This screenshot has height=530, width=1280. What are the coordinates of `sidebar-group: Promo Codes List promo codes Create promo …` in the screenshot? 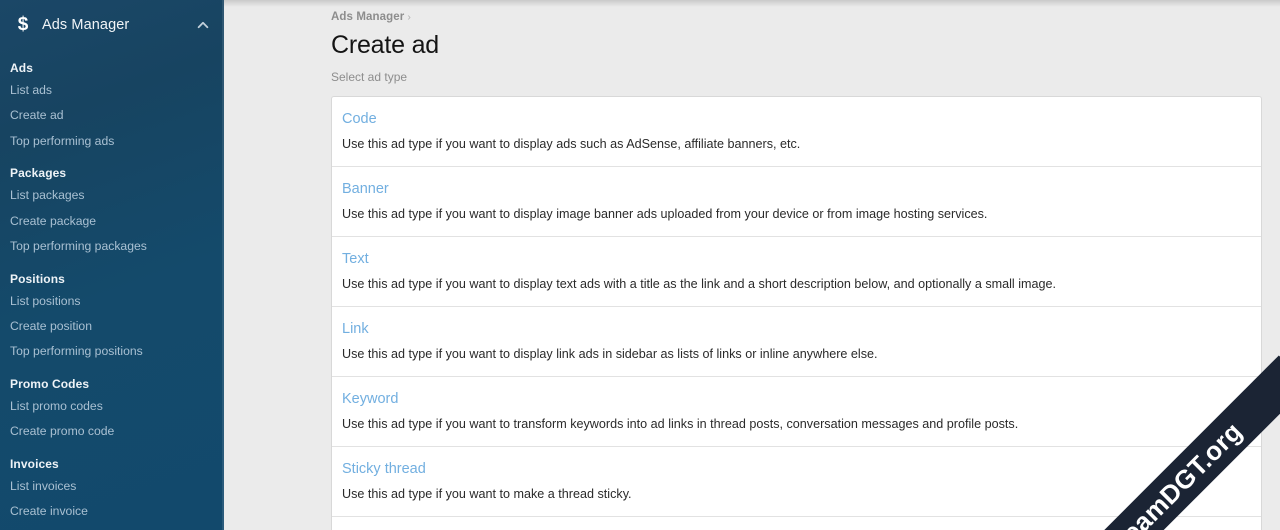 It's located at (112, 409).